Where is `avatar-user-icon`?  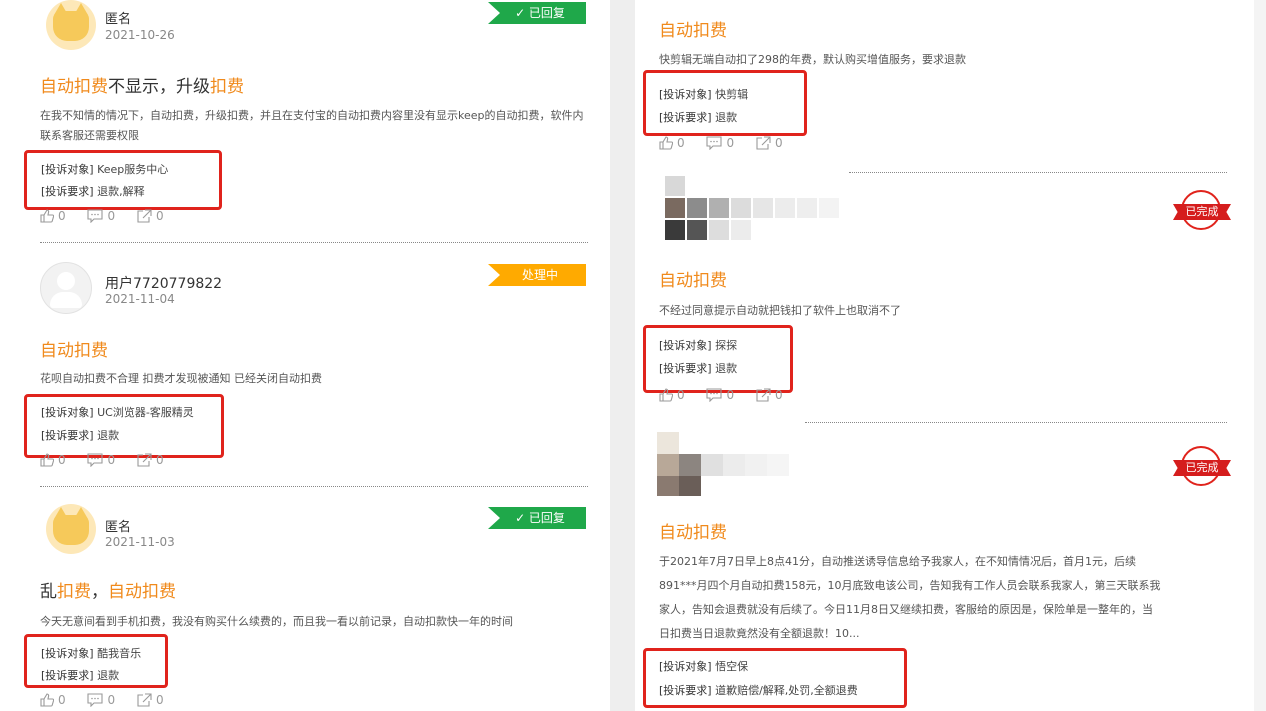
avatar-user-icon is located at coordinates (66, 288).